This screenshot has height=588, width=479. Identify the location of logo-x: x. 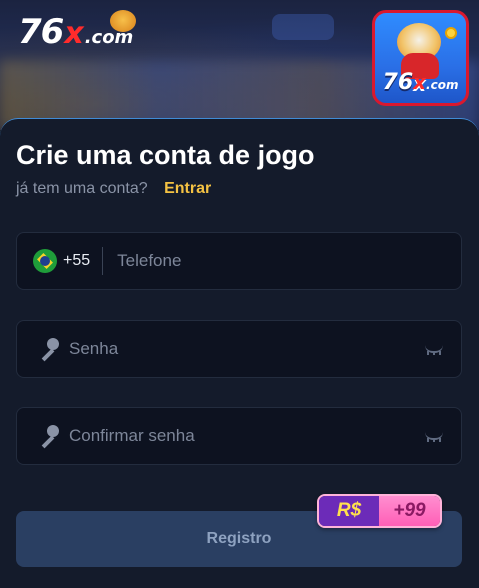
(74, 33).